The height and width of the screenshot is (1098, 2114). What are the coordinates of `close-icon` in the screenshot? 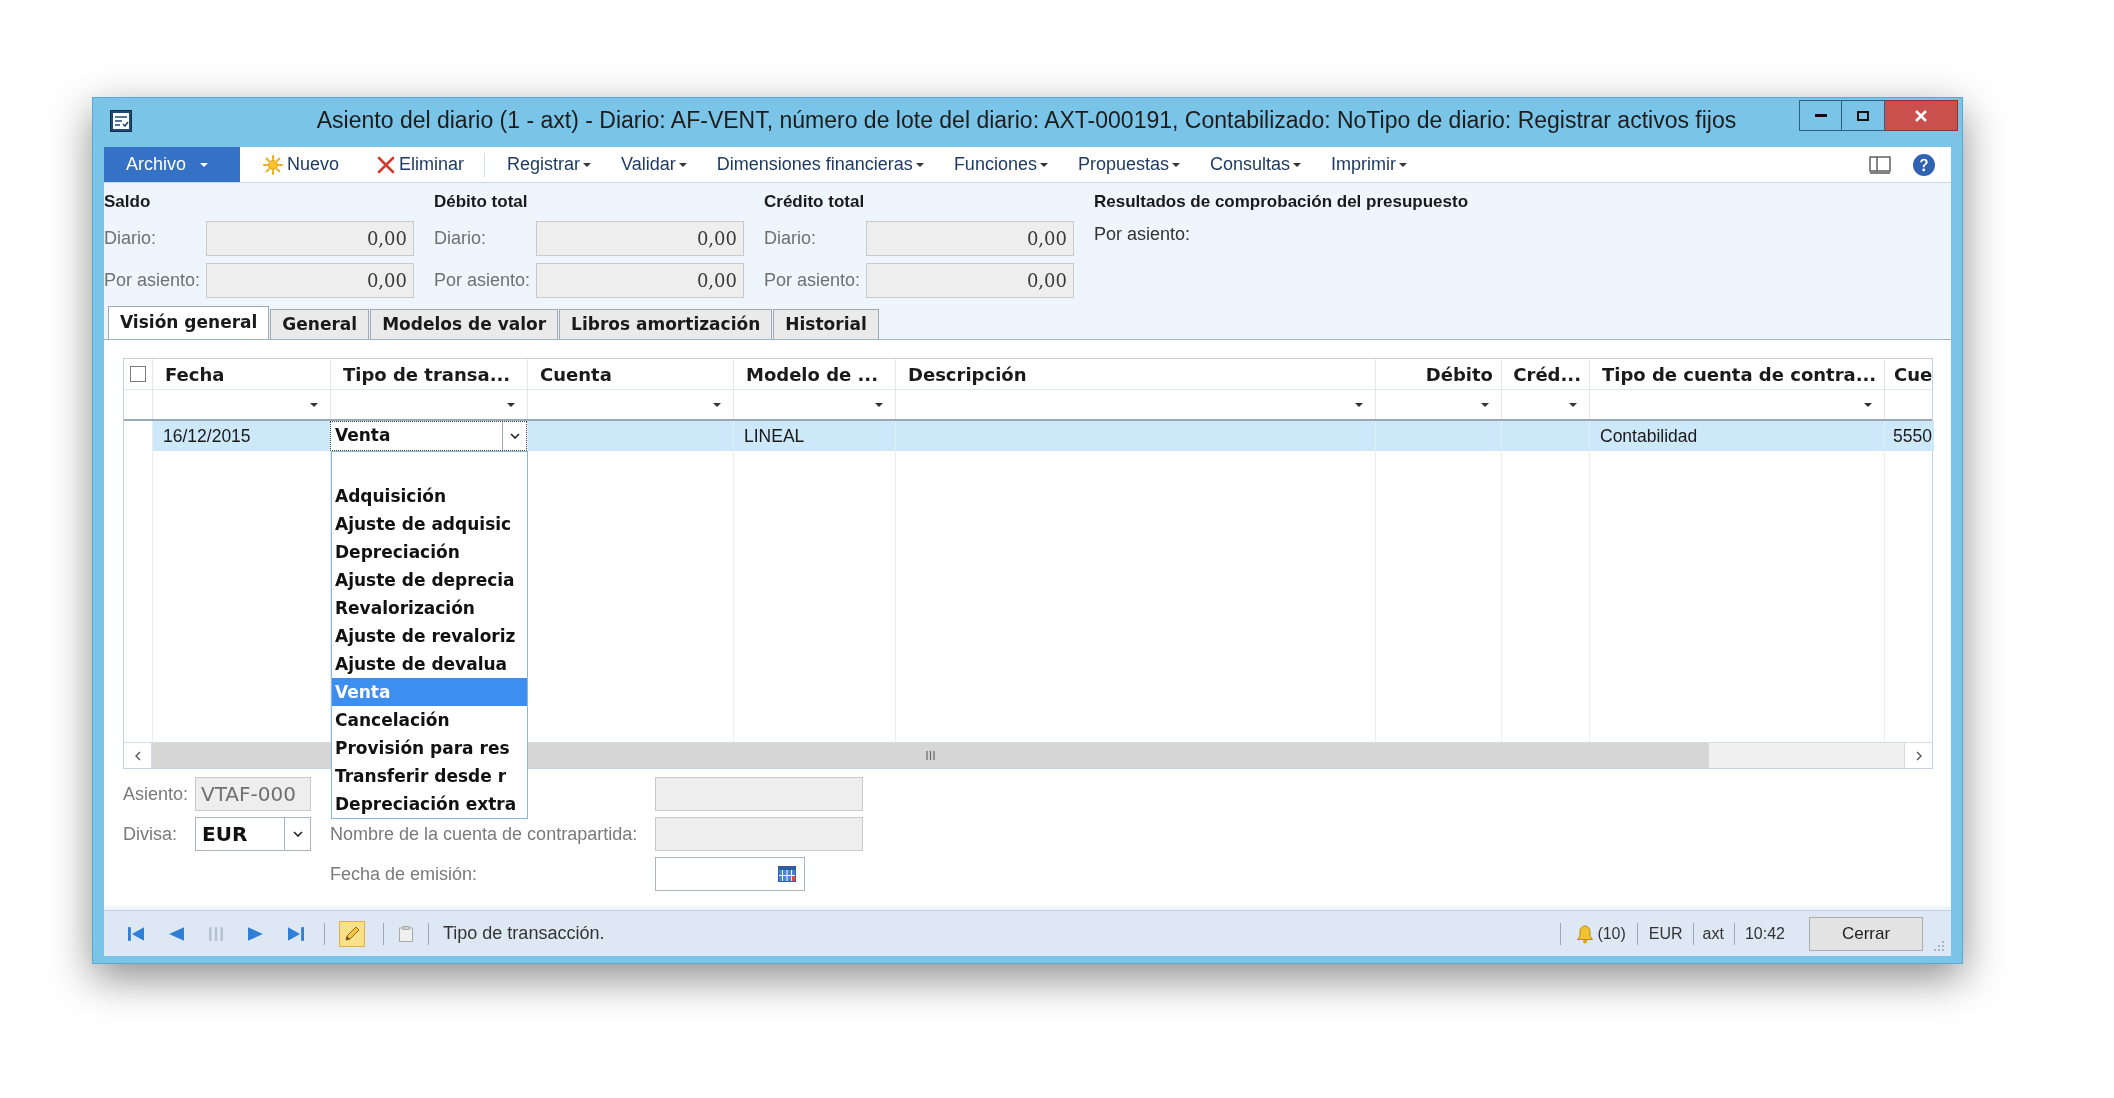 It's located at (1921, 115).